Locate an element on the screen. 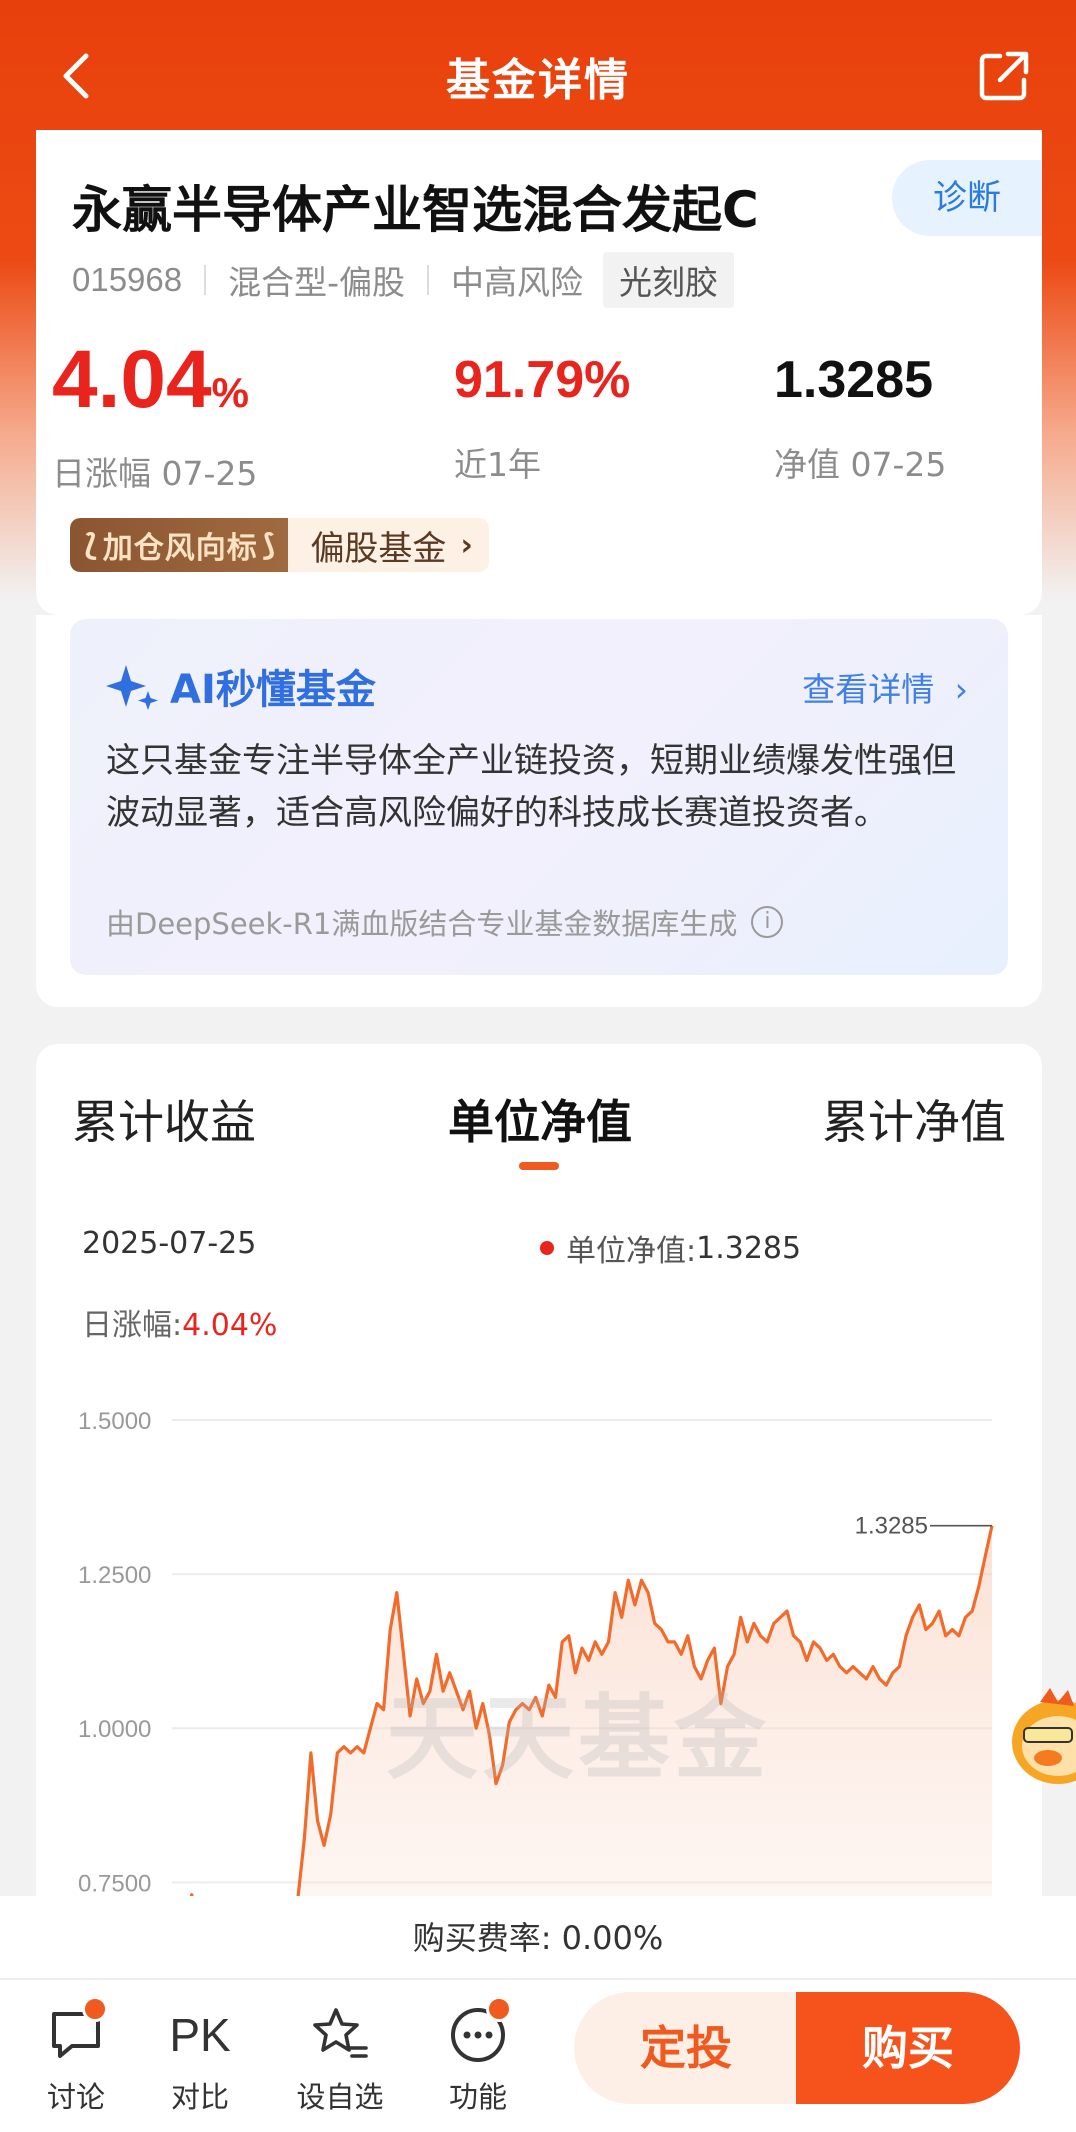 The width and height of the screenshot is (1076, 2132). compare-button: PK 对比 is located at coordinates (200, 2059).